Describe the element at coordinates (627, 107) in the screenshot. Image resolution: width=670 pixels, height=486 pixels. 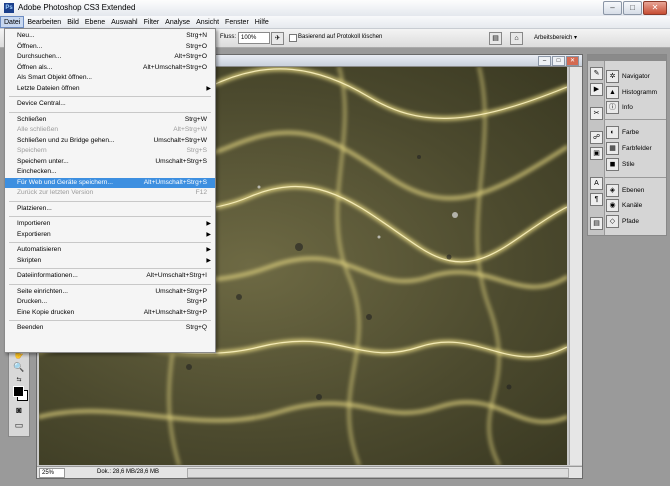
I see `panel-label: Info` at that location.